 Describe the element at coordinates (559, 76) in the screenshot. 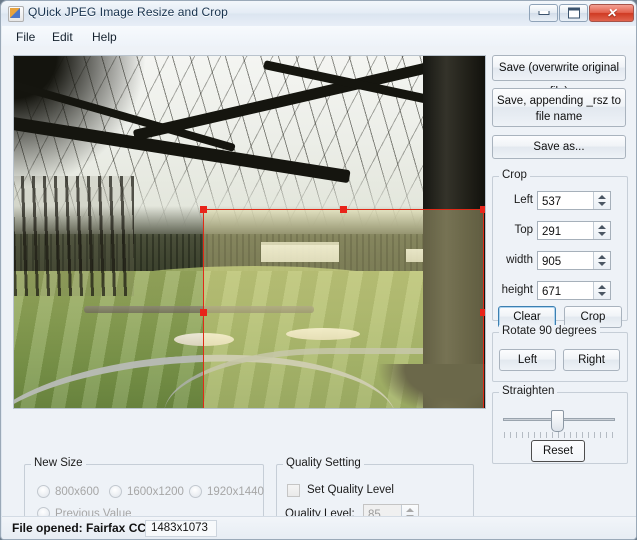

I see `save-overwrite-button: Save (overwrite original file)` at that location.